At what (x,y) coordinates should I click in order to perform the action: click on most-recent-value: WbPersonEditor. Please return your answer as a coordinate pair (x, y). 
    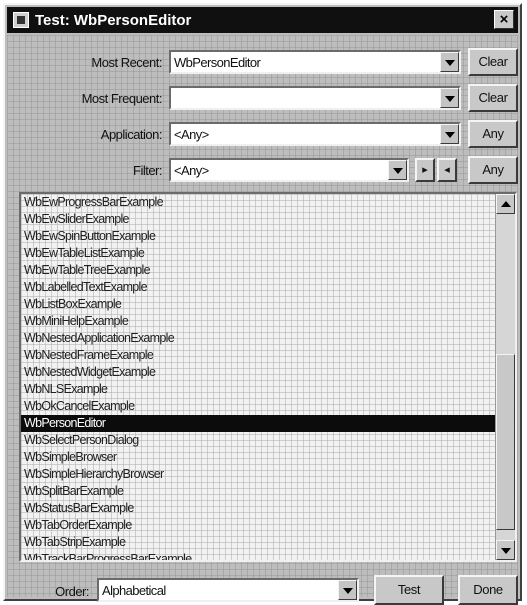
    Looking at the image, I should click on (217, 62).